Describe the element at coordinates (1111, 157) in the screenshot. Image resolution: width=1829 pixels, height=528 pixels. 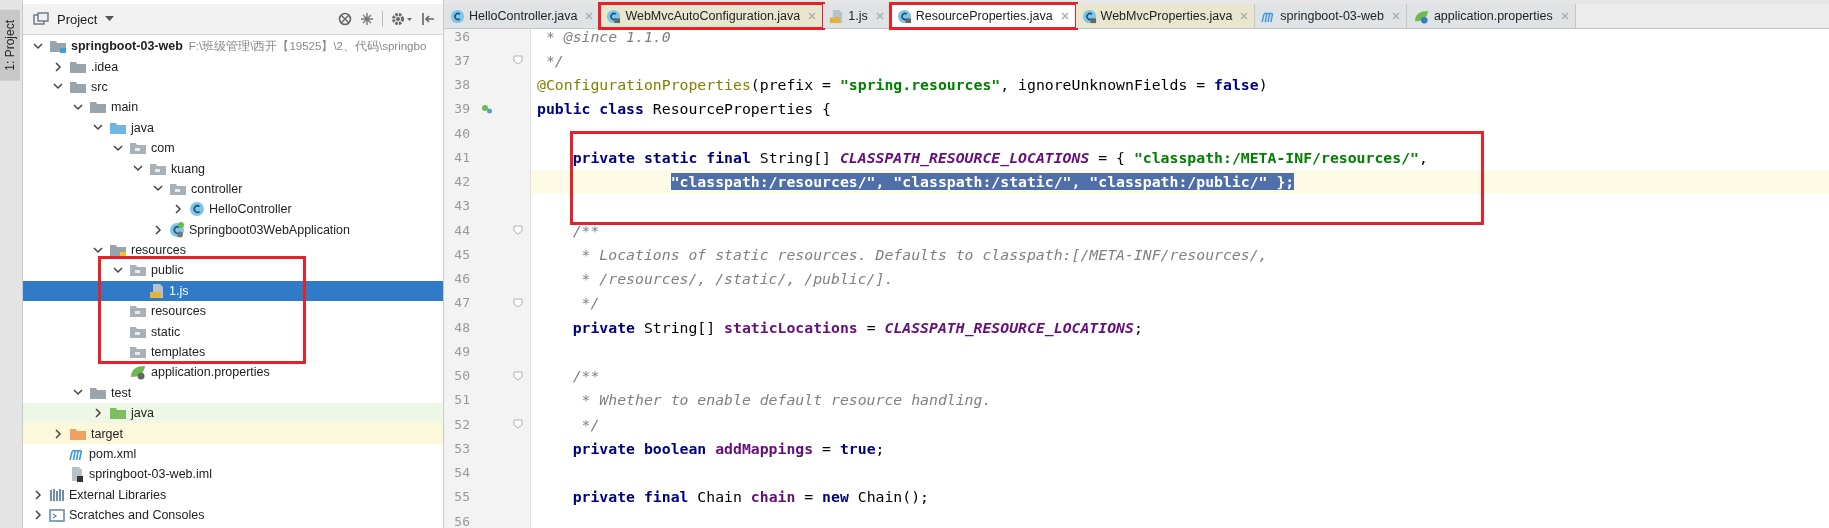
I see `code-token: = {` at that location.